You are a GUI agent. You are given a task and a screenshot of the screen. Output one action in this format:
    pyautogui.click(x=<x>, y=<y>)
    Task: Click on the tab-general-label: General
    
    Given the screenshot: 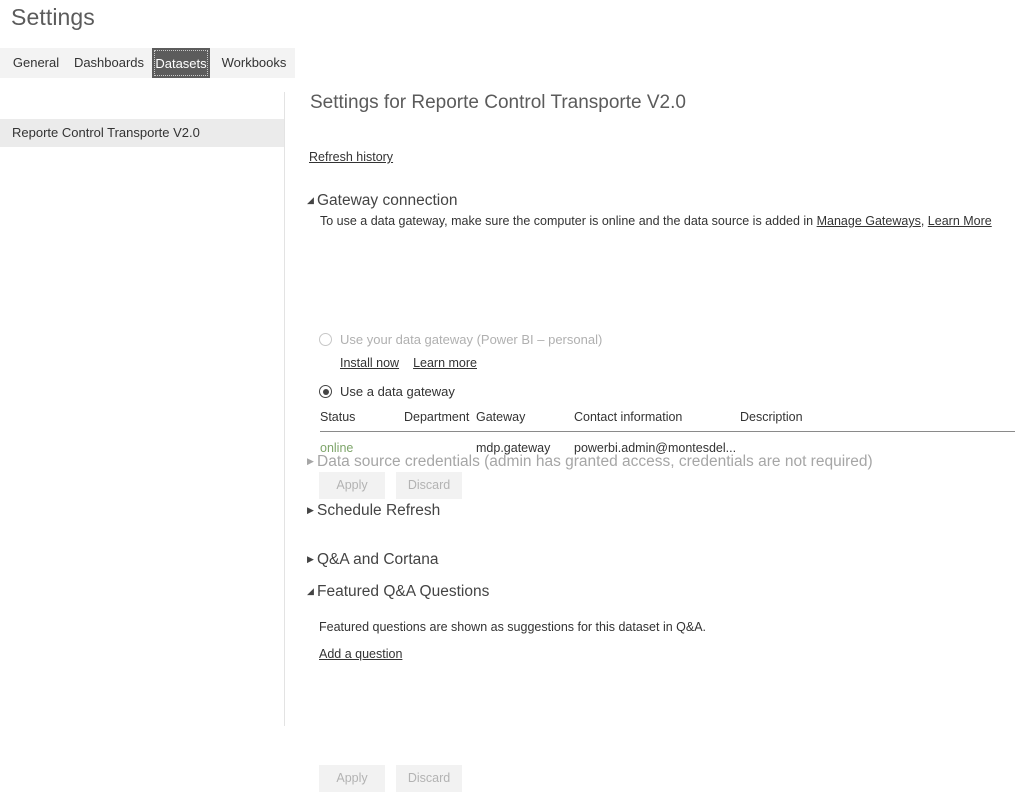 What is the action you would take?
    pyautogui.click(x=36, y=62)
    